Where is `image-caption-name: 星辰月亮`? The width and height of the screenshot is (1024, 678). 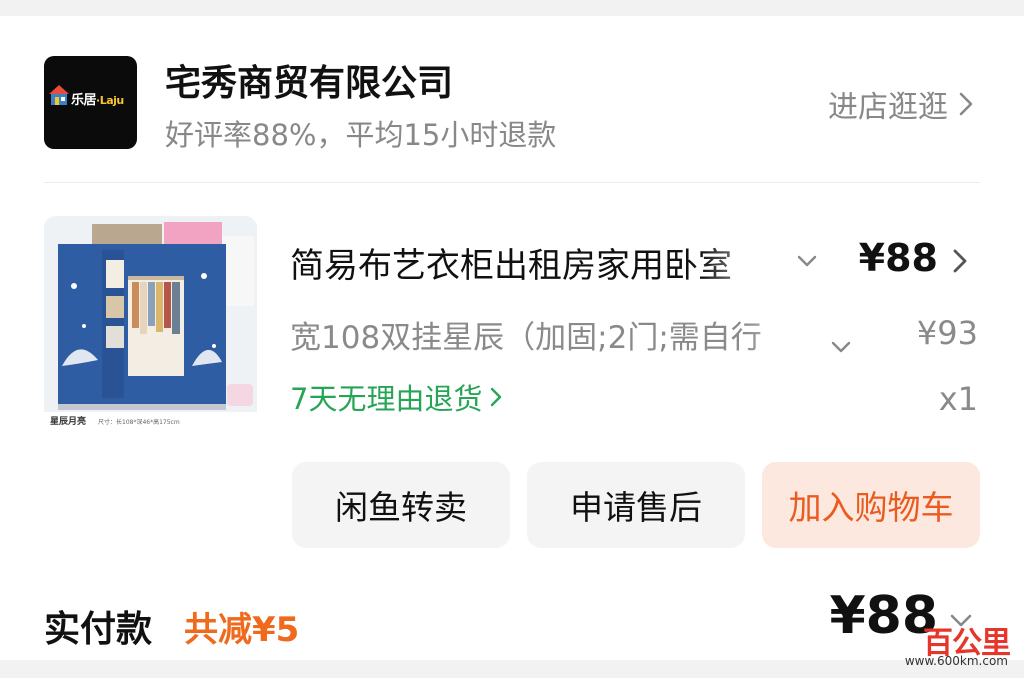
image-caption-name: 星辰月亮 is located at coordinates (68, 421).